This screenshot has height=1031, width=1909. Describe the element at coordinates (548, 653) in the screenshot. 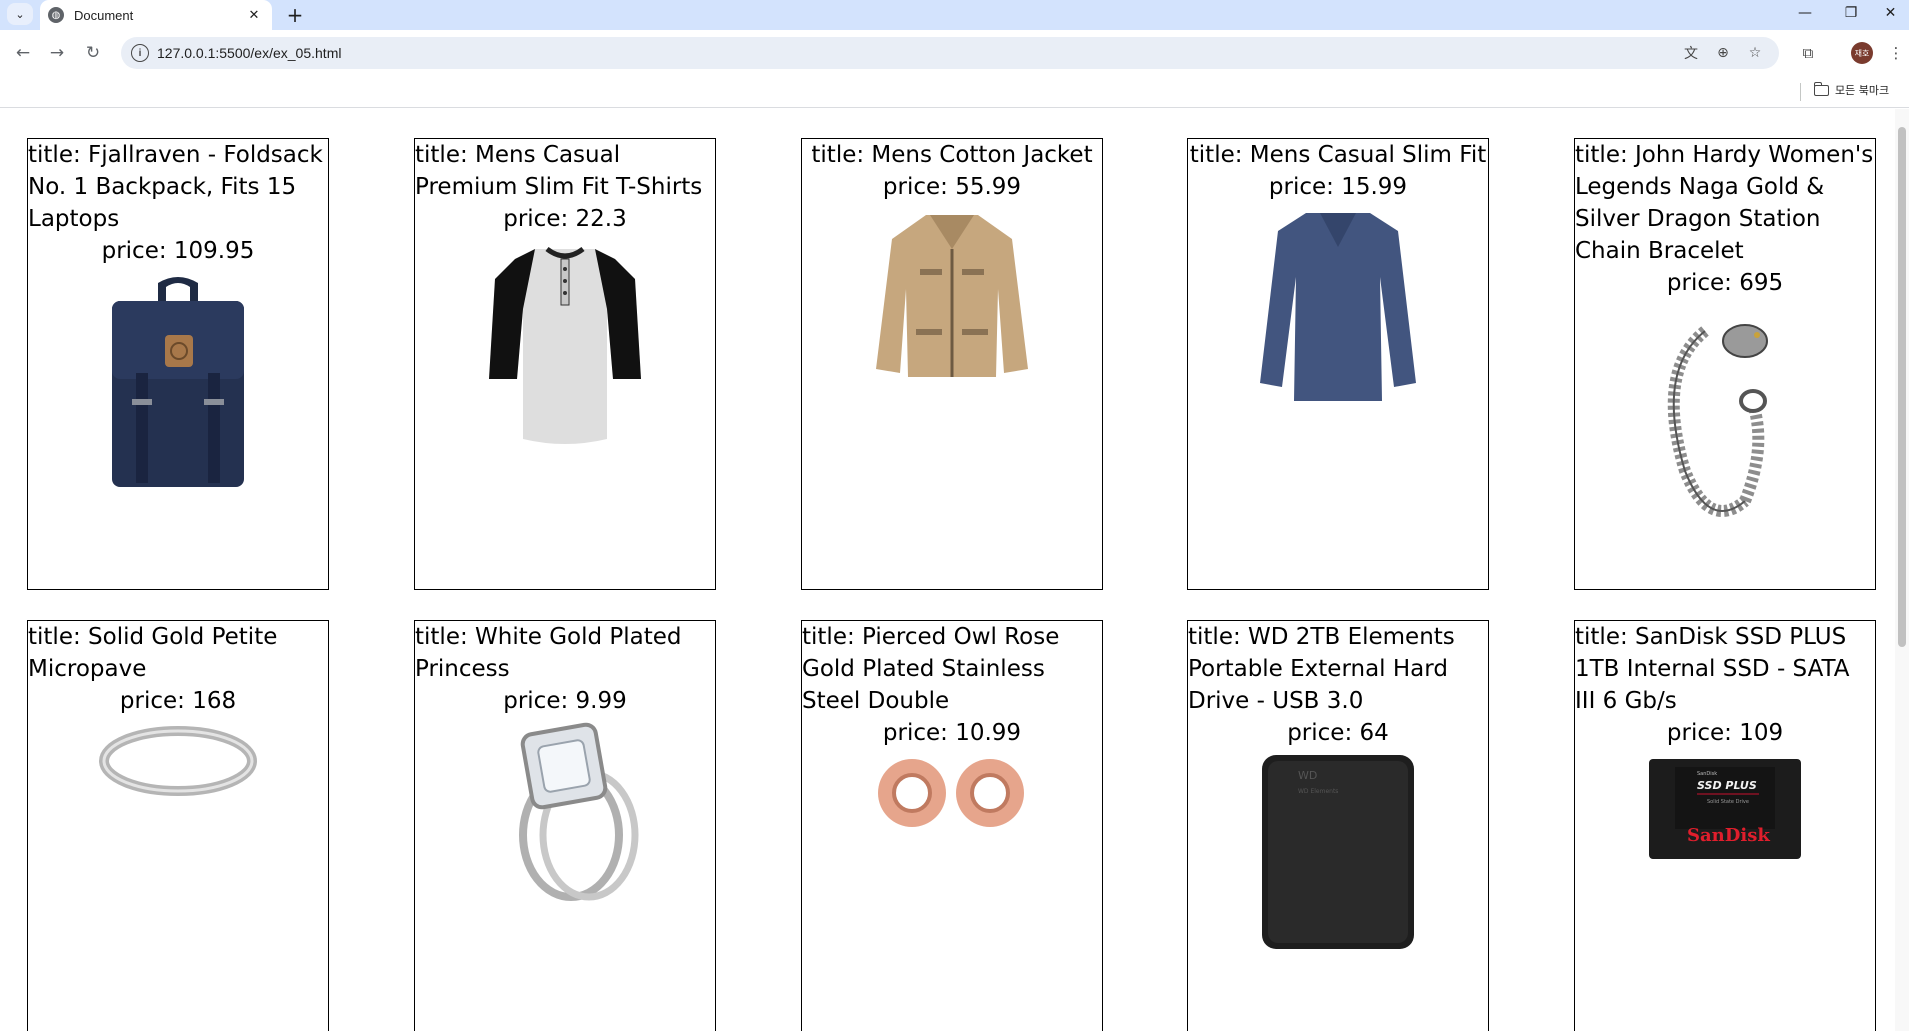

I see `product-title: title: White Gold Plated Princess` at that location.